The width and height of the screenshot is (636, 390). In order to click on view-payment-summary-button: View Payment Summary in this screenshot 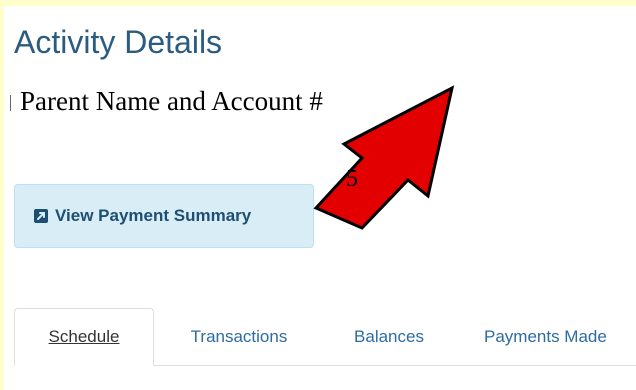, I will do `click(164, 216)`.